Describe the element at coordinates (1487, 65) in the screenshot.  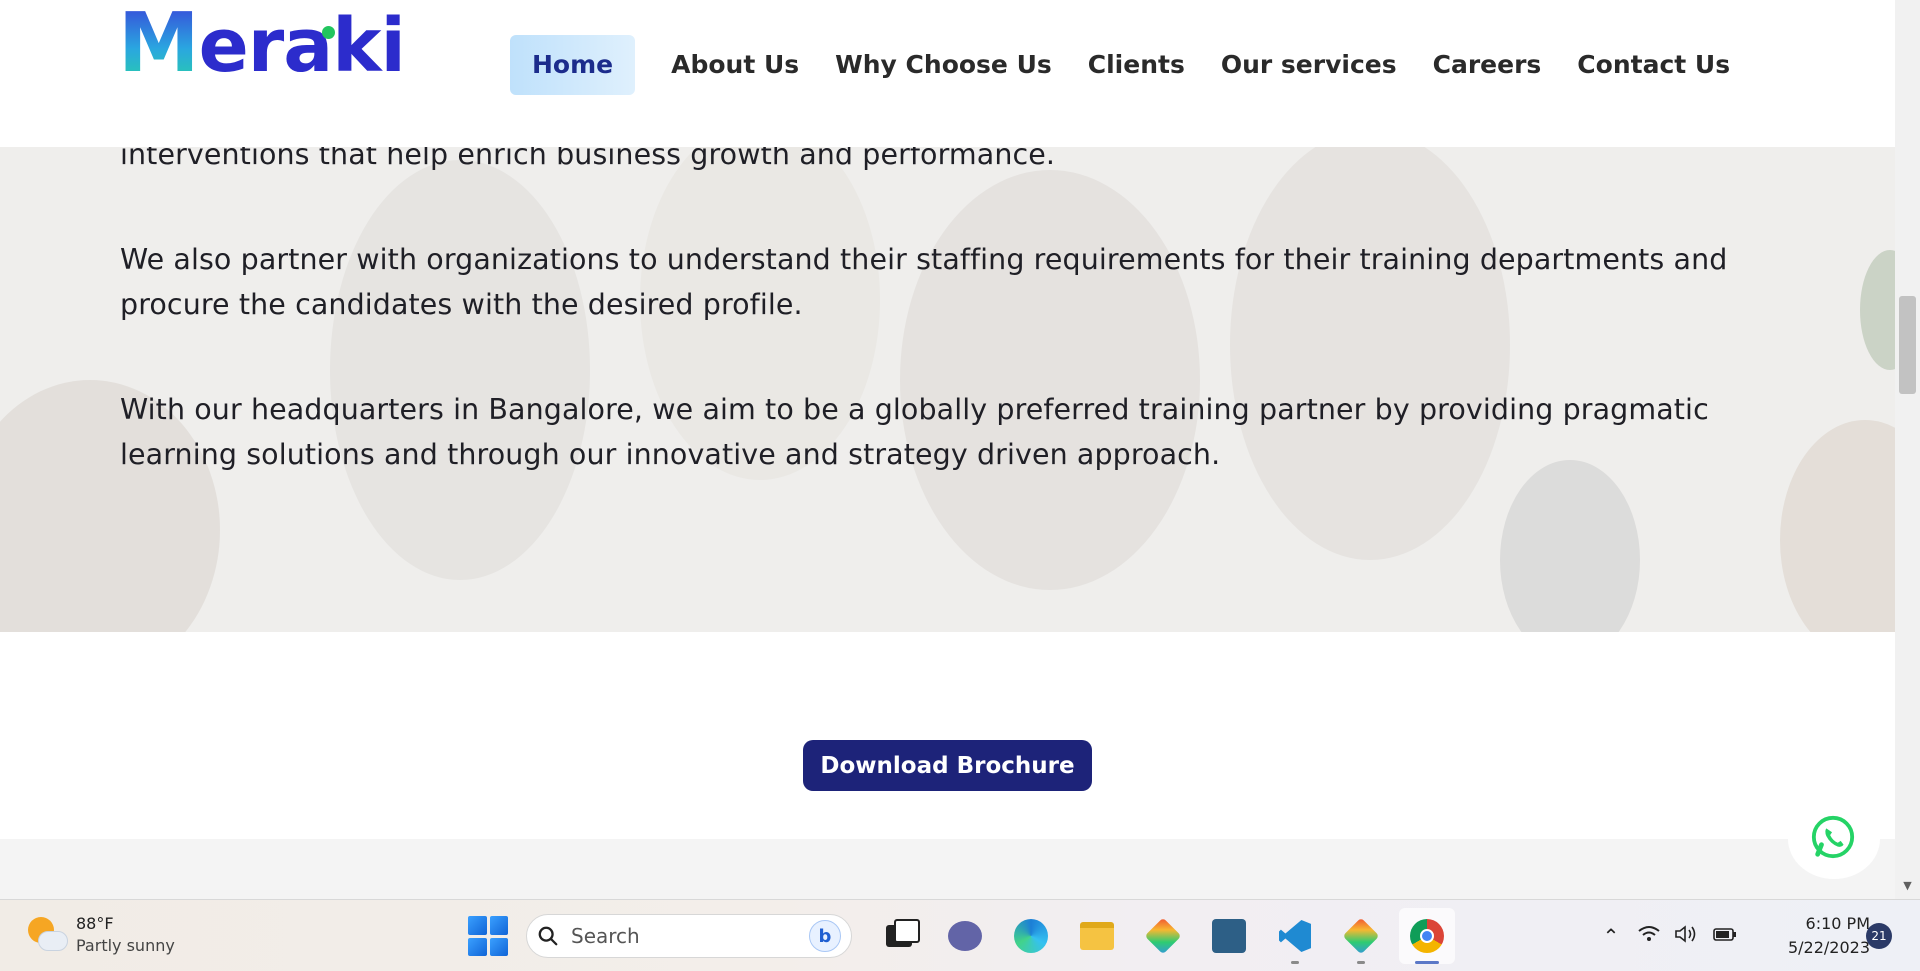
I see `nav-careers: Careers` at that location.